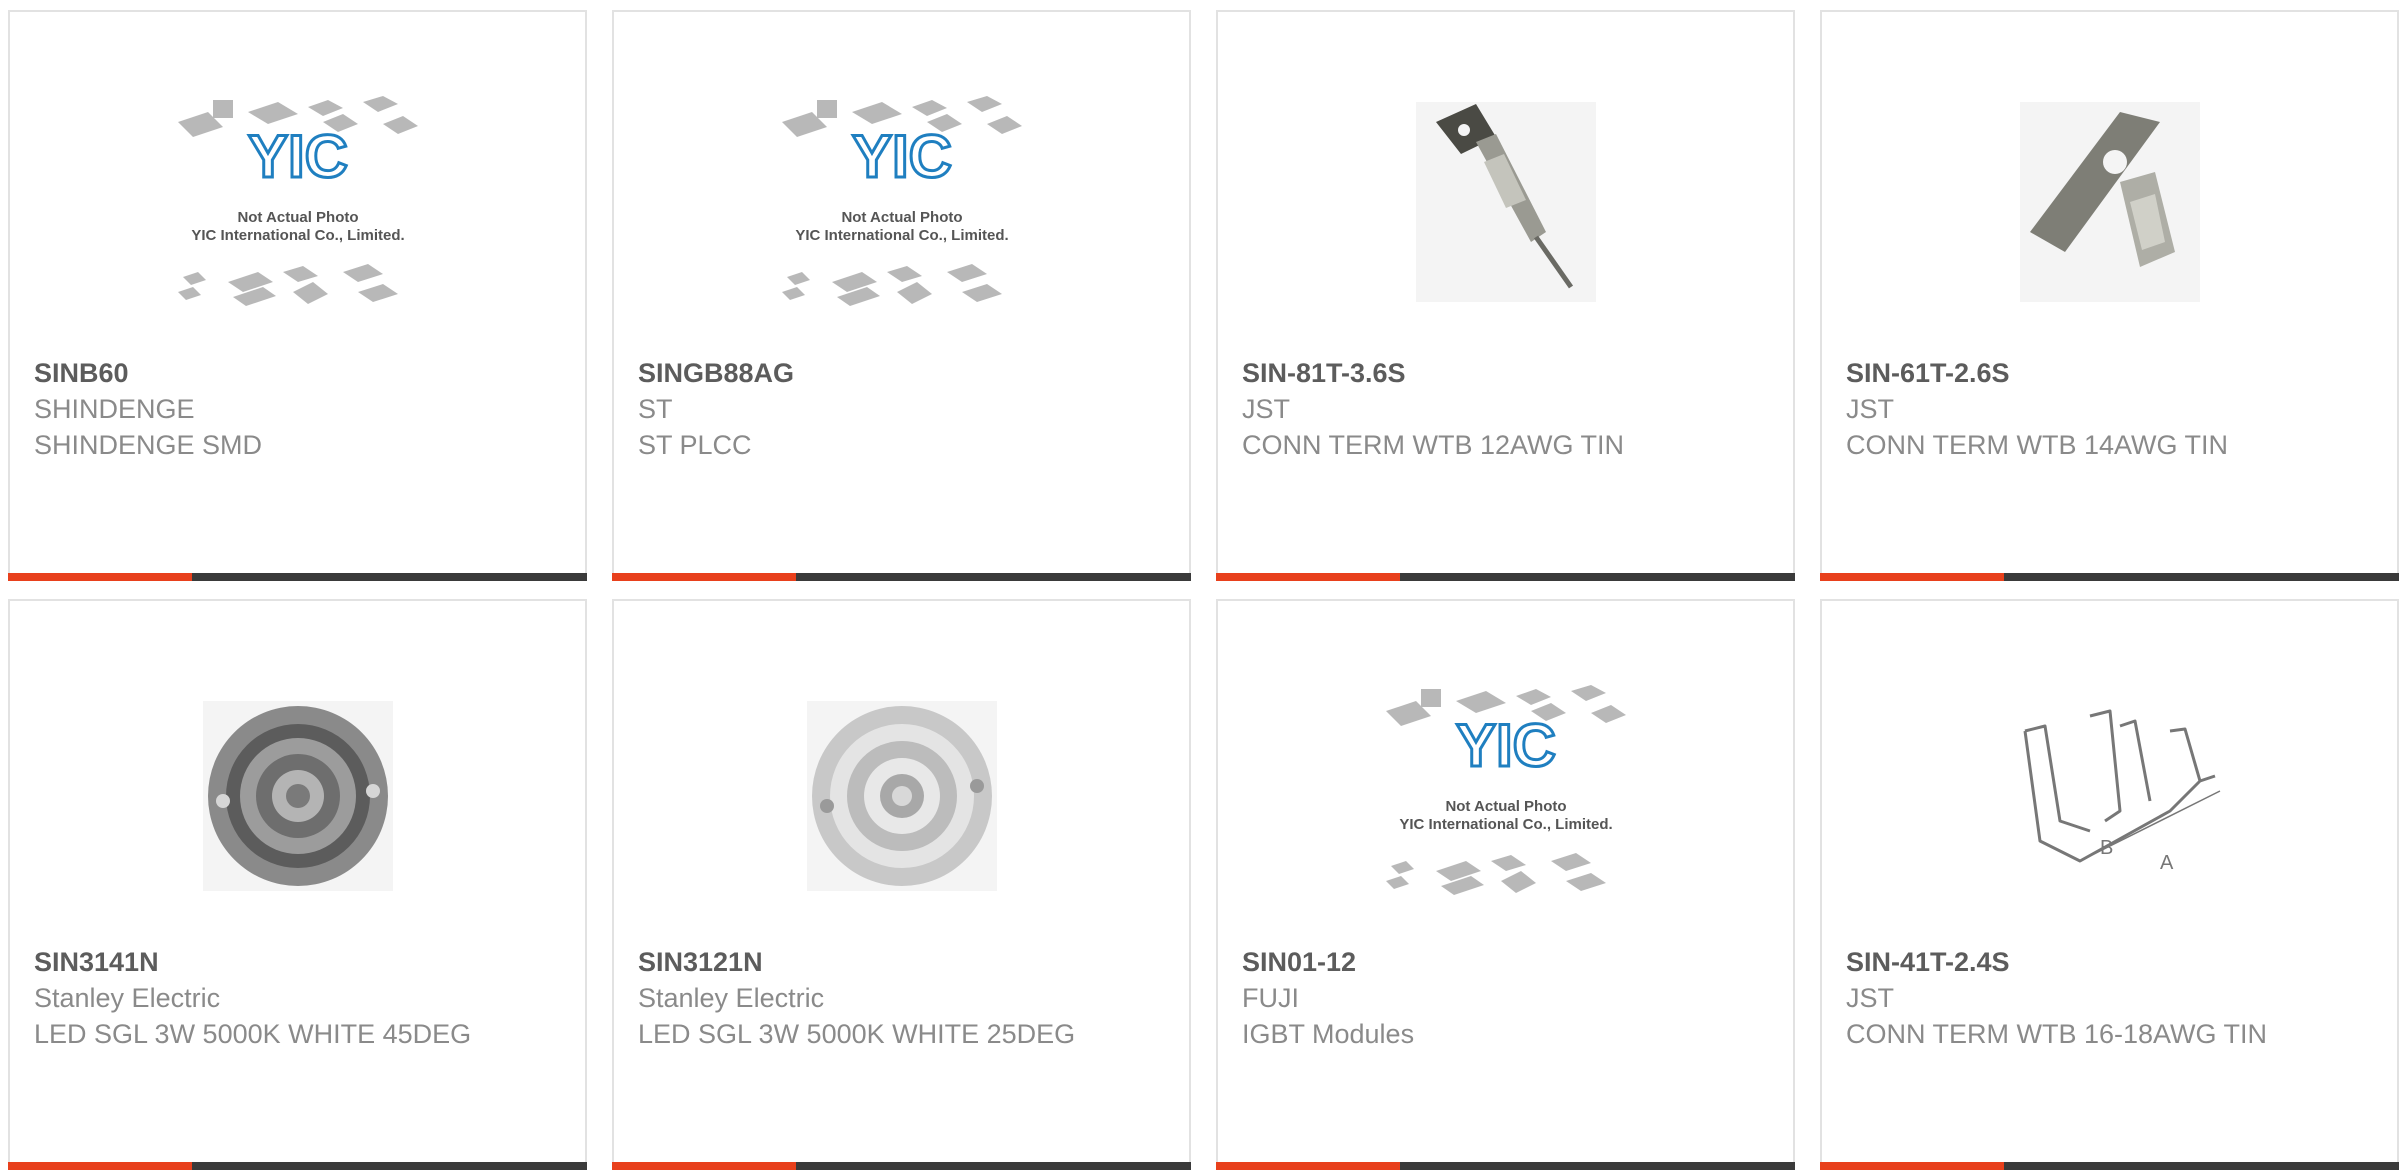 The width and height of the screenshot is (2400, 1170). What do you see at coordinates (2109, 373) in the screenshot?
I see `part-number: SIN-61T-2.6S` at bounding box center [2109, 373].